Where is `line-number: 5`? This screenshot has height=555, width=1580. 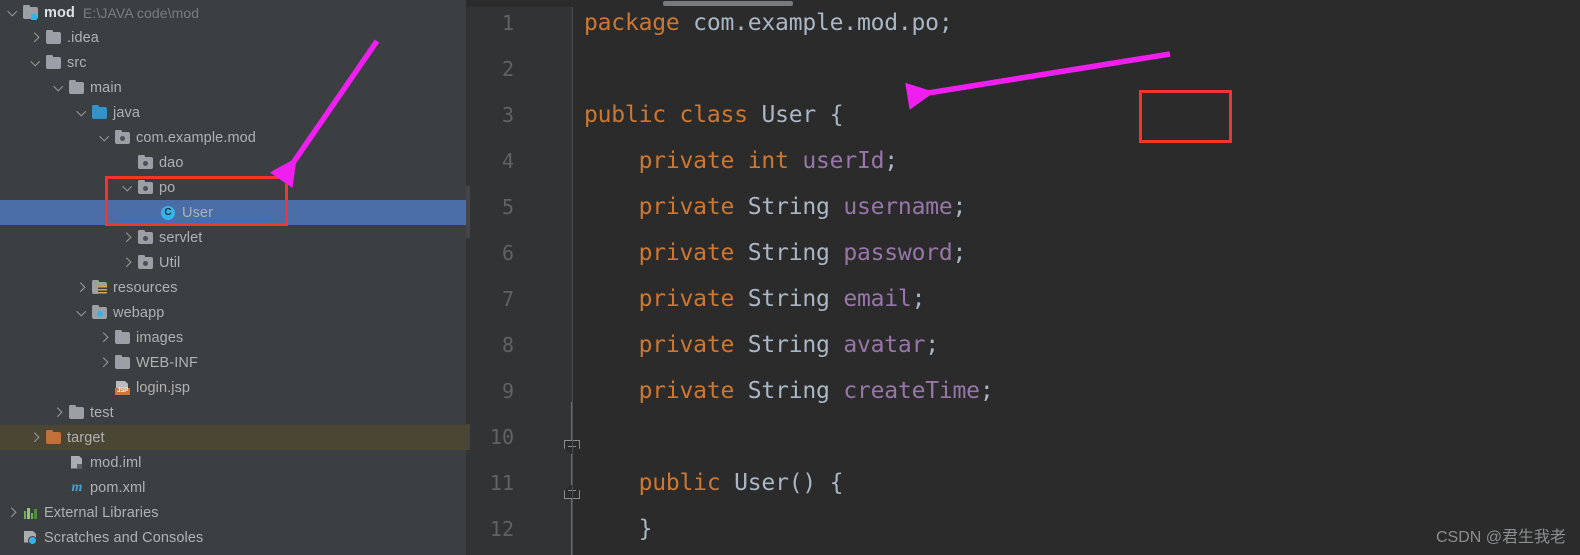
line-number: 5 is located at coordinates (507, 207).